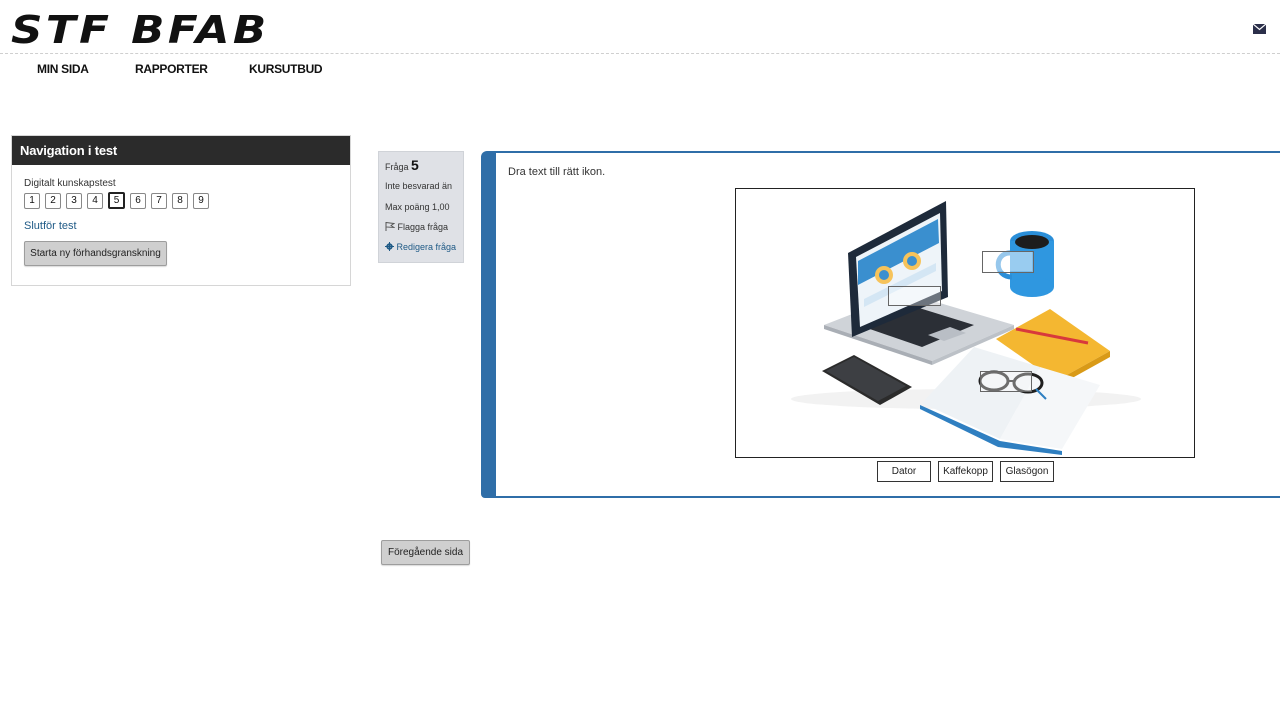 The image size is (1280, 720). I want to click on drag-item-kaffekopp: Kaffekopp, so click(965, 471).